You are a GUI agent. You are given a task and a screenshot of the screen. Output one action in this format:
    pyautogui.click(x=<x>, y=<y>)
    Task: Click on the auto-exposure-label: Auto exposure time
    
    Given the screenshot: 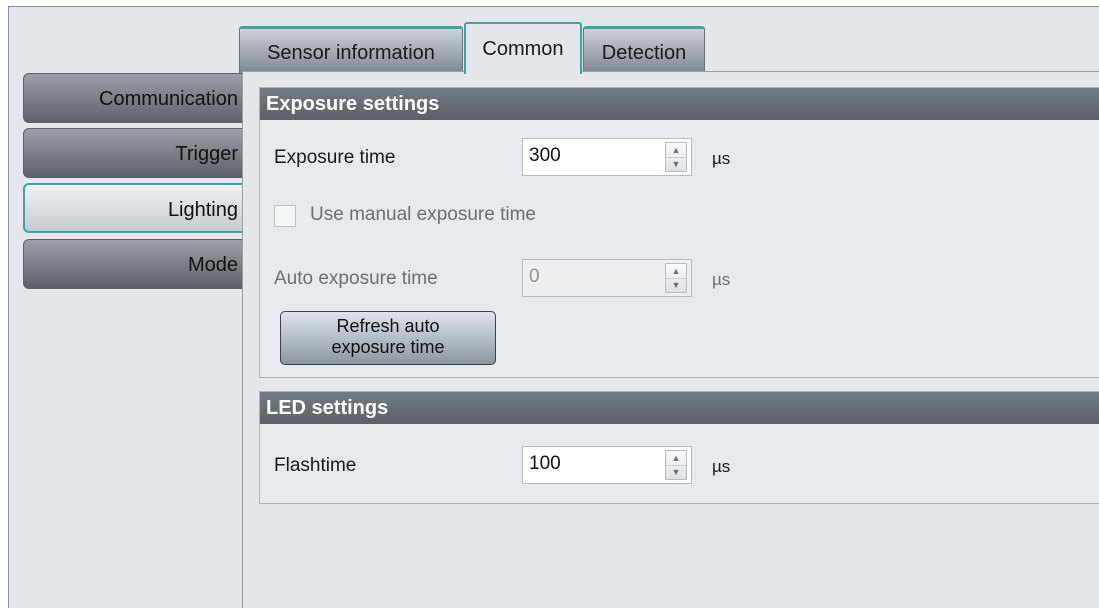 What is the action you would take?
    pyautogui.click(x=356, y=278)
    